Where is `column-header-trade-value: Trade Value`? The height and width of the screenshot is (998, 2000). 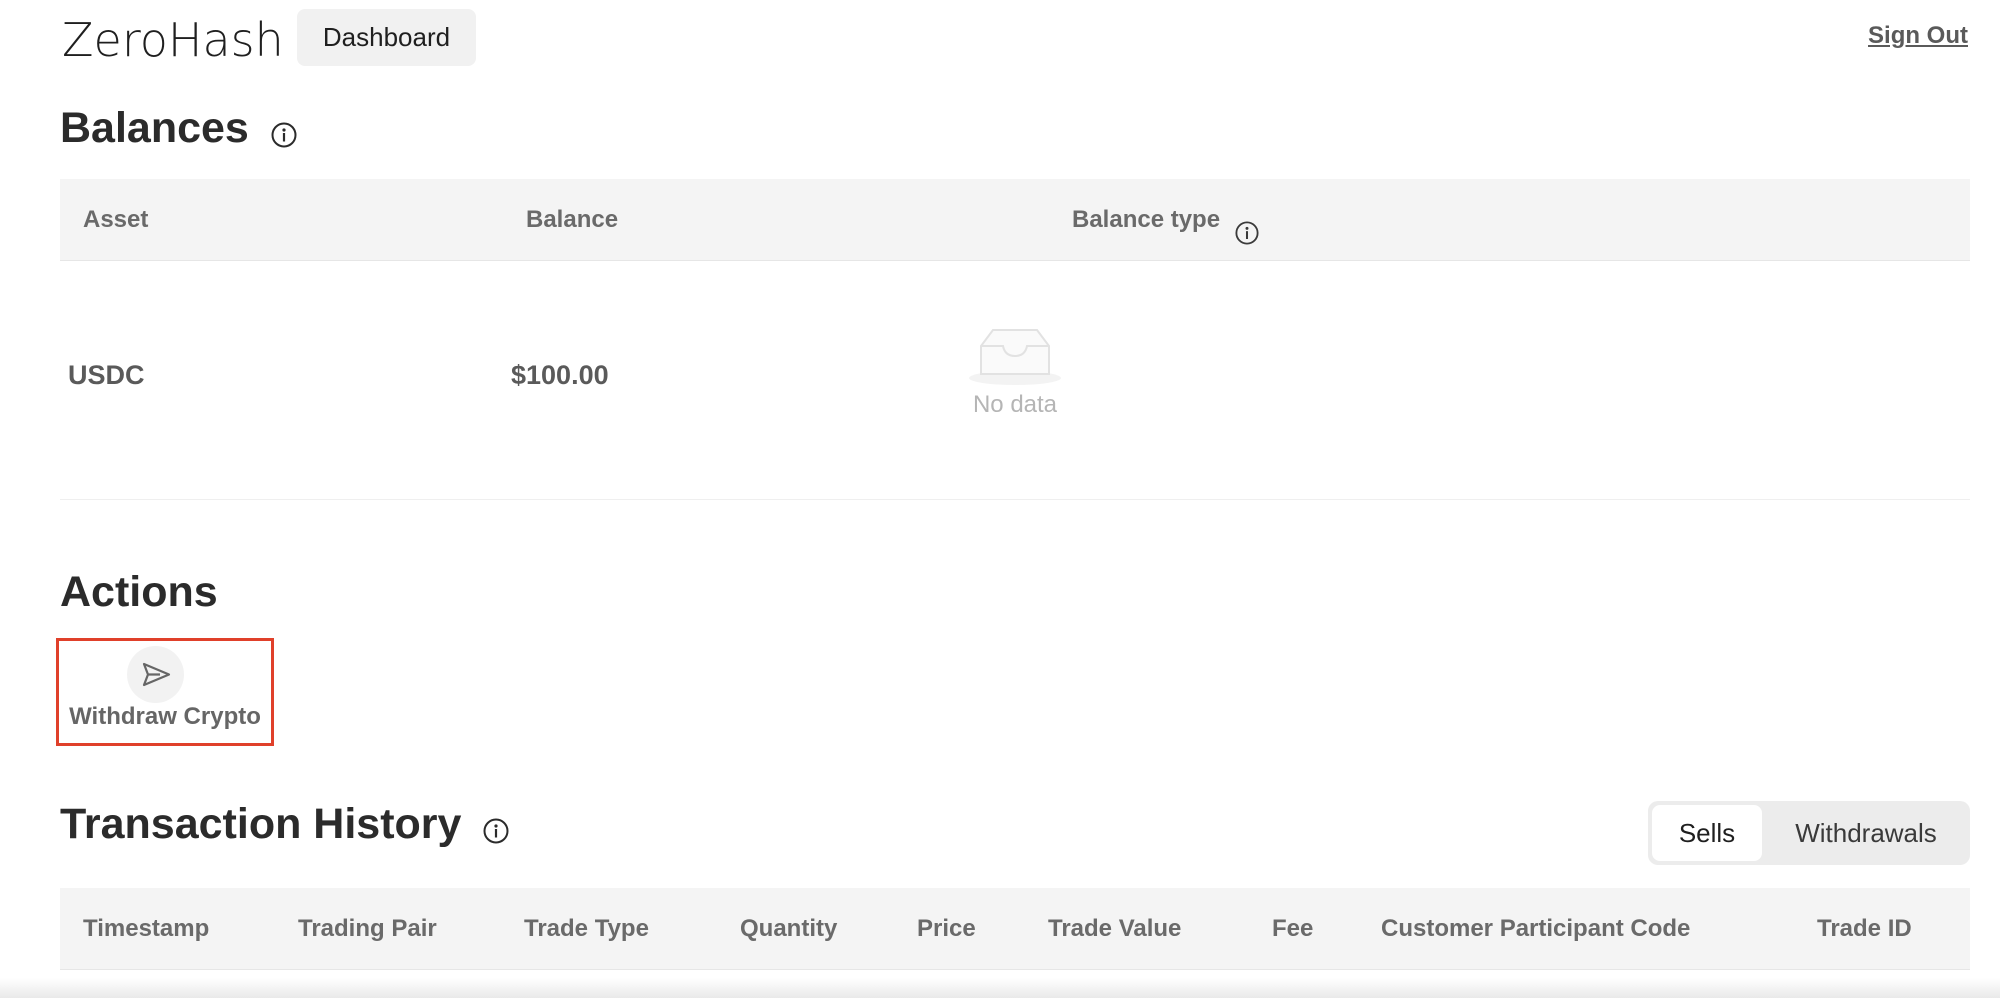
column-header-trade-value: Trade Value is located at coordinates (1115, 928).